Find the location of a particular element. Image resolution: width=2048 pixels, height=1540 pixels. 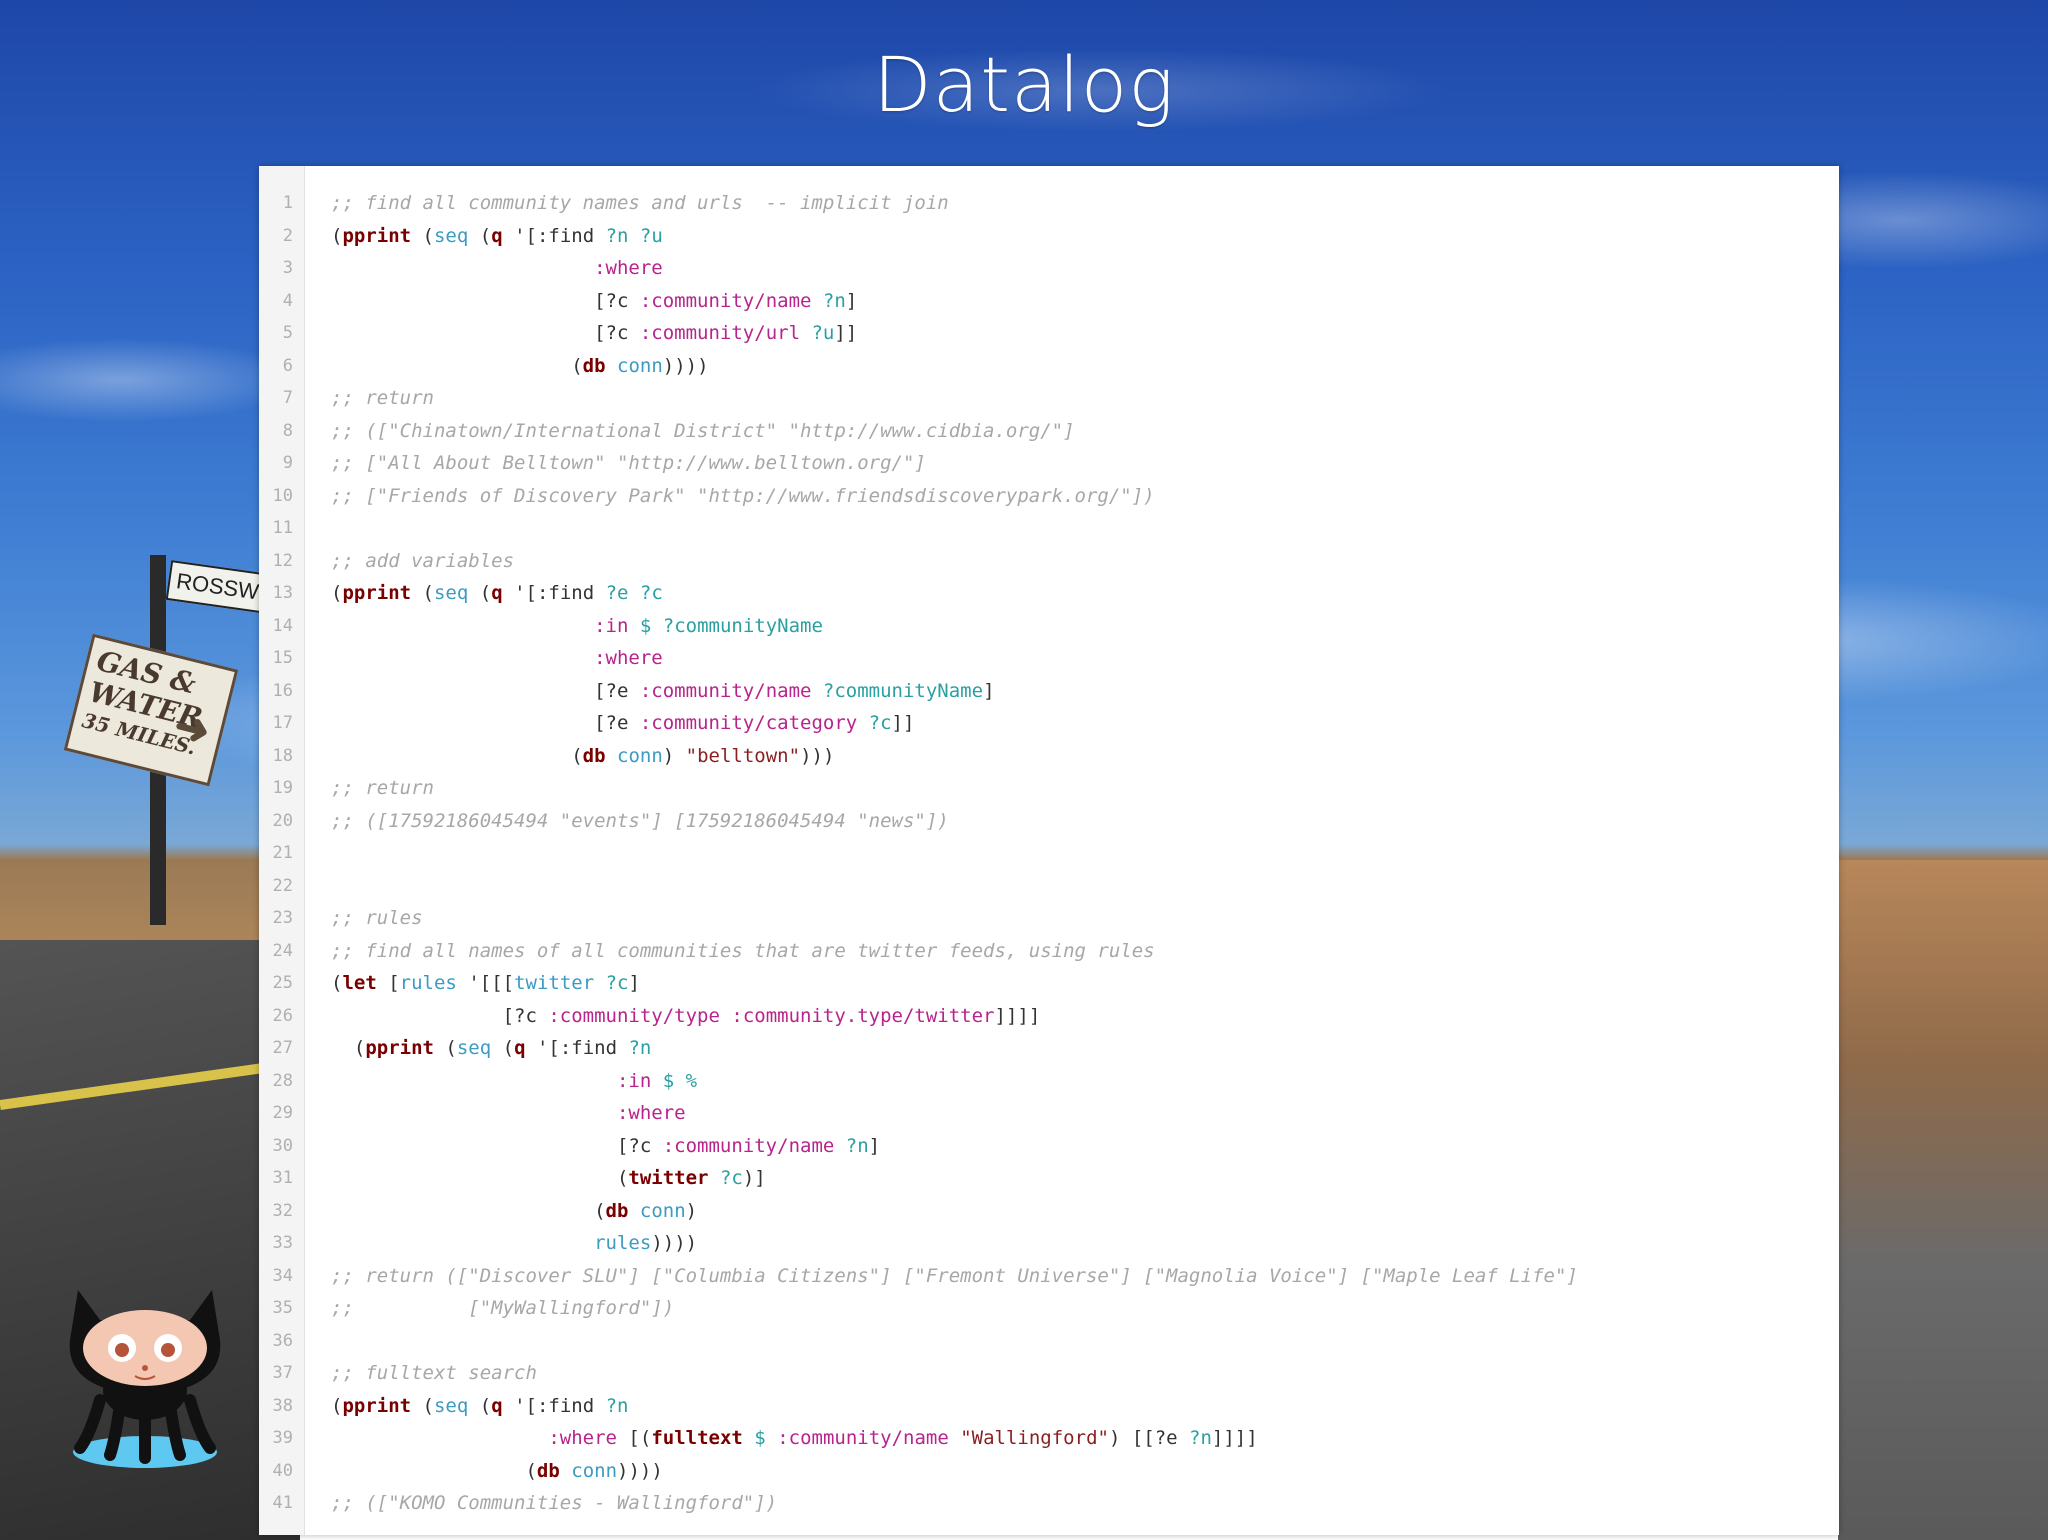

code-line: 32 (db conn) is located at coordinates (1049, 1211).